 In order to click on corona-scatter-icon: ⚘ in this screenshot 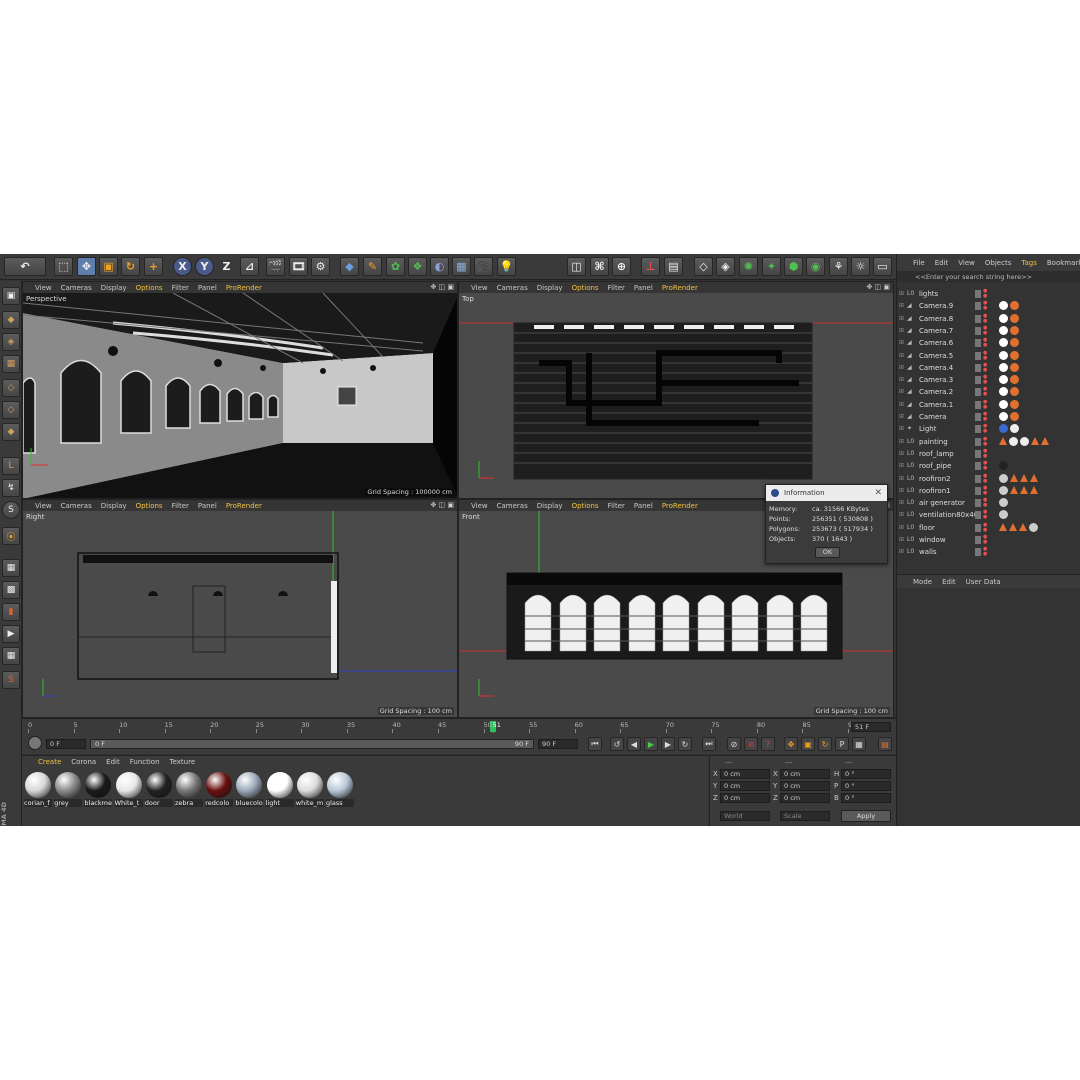, I will do `click(838, 266)`.